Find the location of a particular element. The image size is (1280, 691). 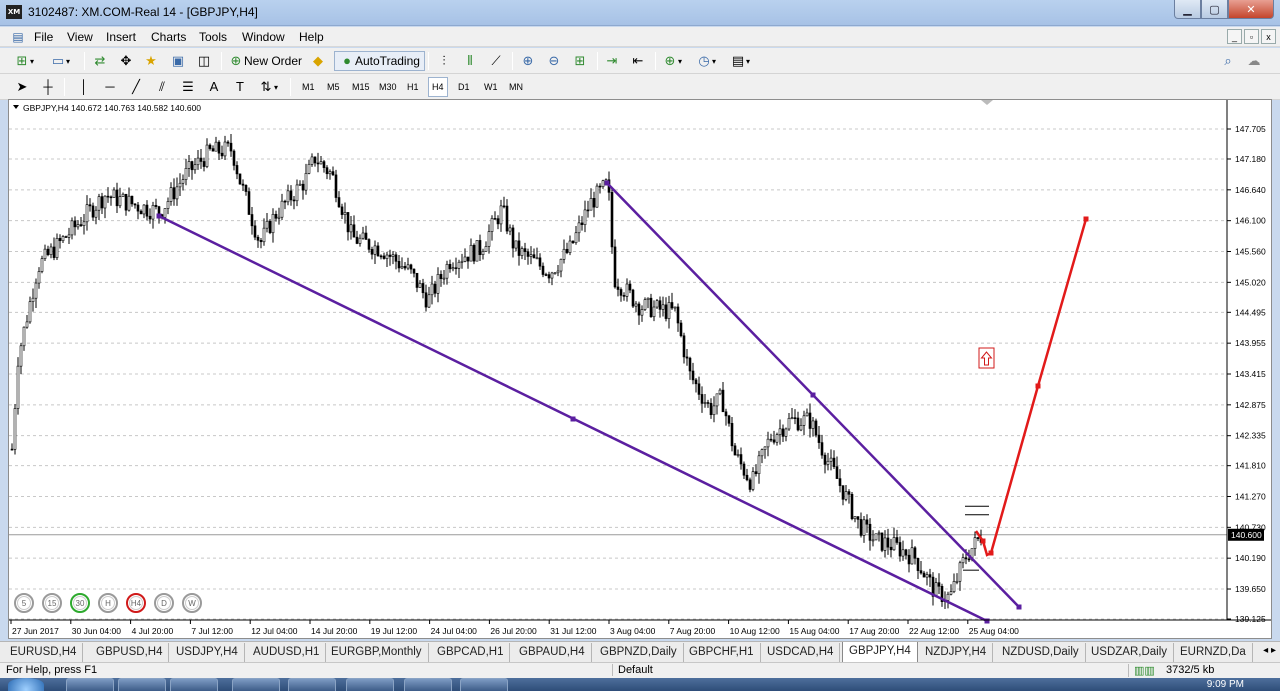

profiles-button: ▭ ▾ is located at coordinates (60, 61).